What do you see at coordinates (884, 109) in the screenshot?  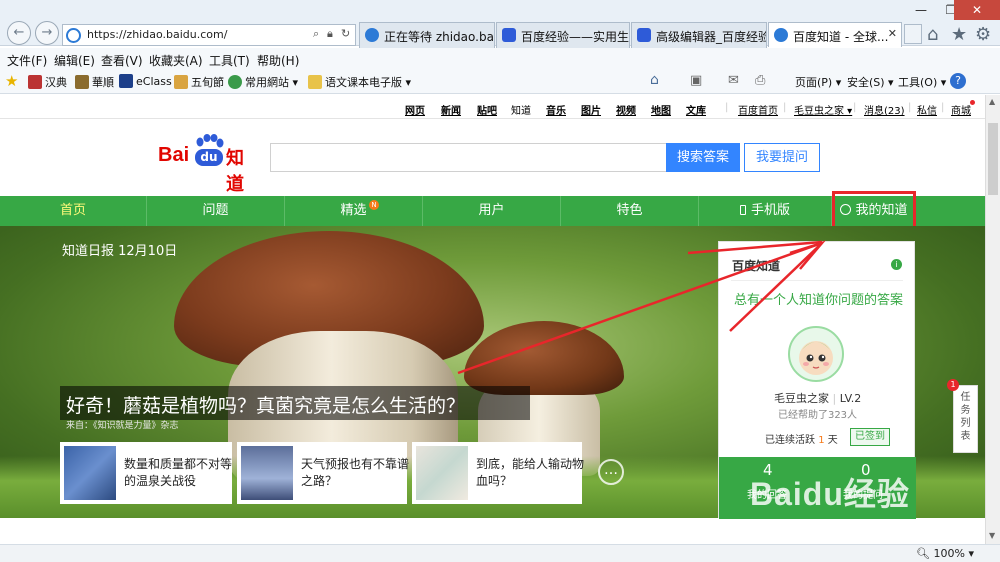 I see `topnav-messages: 消息(23)` at bounding box center [884, 109].